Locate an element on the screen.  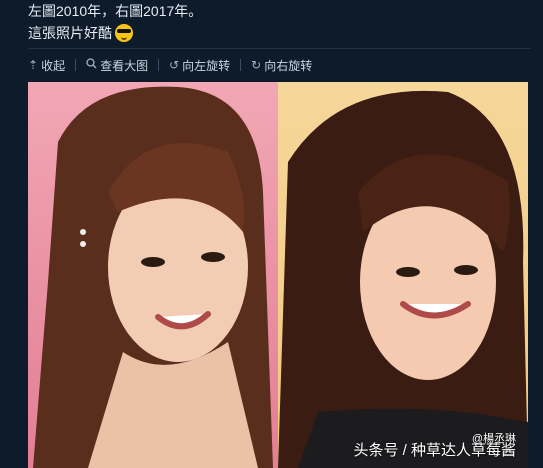
rotate-left-label: 向左旋转 is located at coordinates (206, 65).